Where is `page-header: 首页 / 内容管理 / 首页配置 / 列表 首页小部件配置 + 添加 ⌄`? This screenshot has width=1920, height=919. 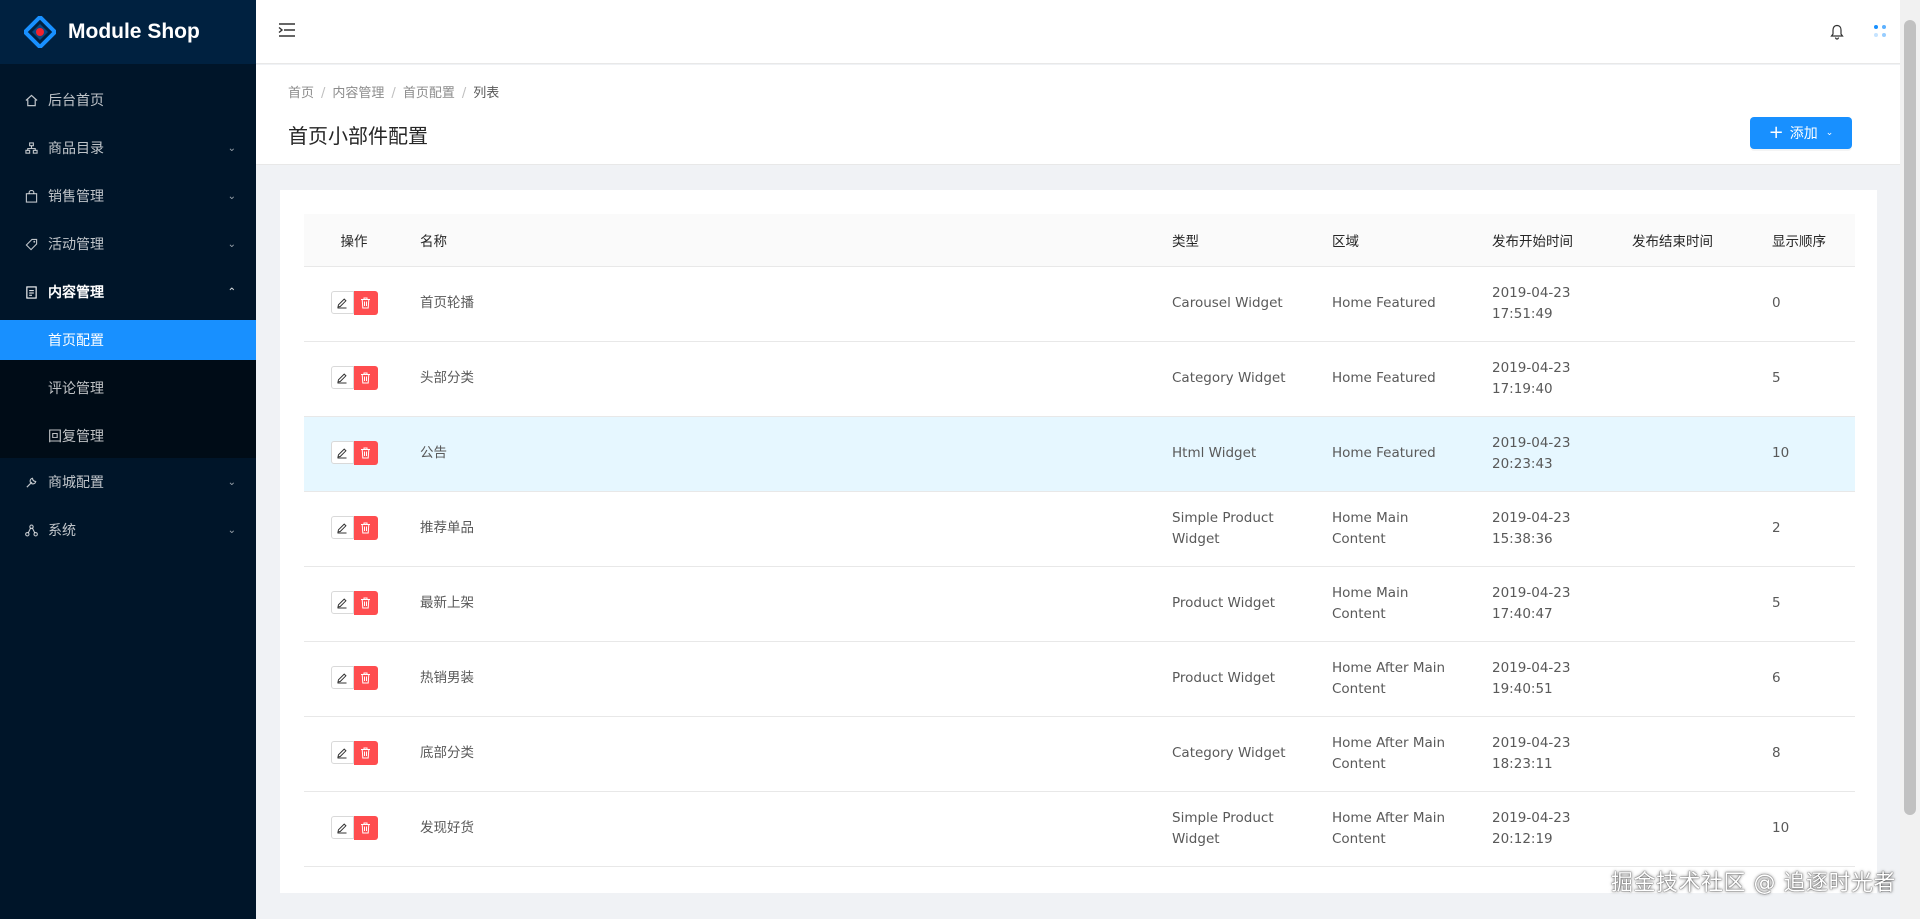 page-header: 首页 / 内容管理 / 首页配置 / 列表 首页小部件配置 + 添加 ⌄ is located at coordinates (1078, 115).